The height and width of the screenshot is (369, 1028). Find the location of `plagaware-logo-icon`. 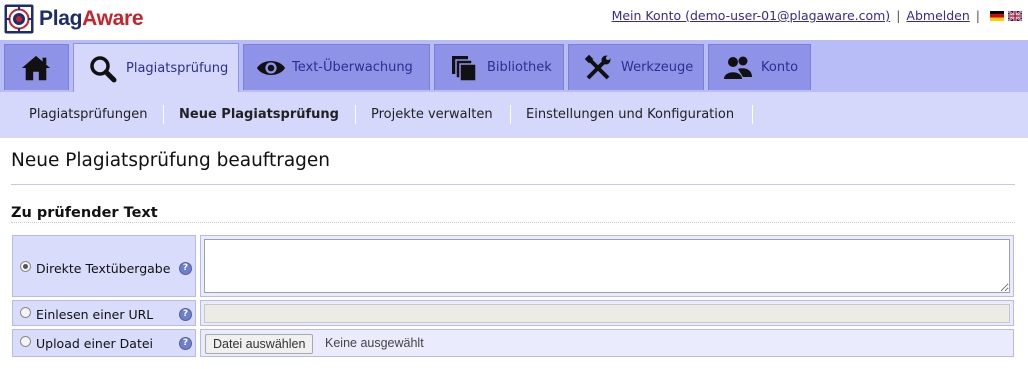

plagaware-logo-icon is located at coordinates (19, 19).